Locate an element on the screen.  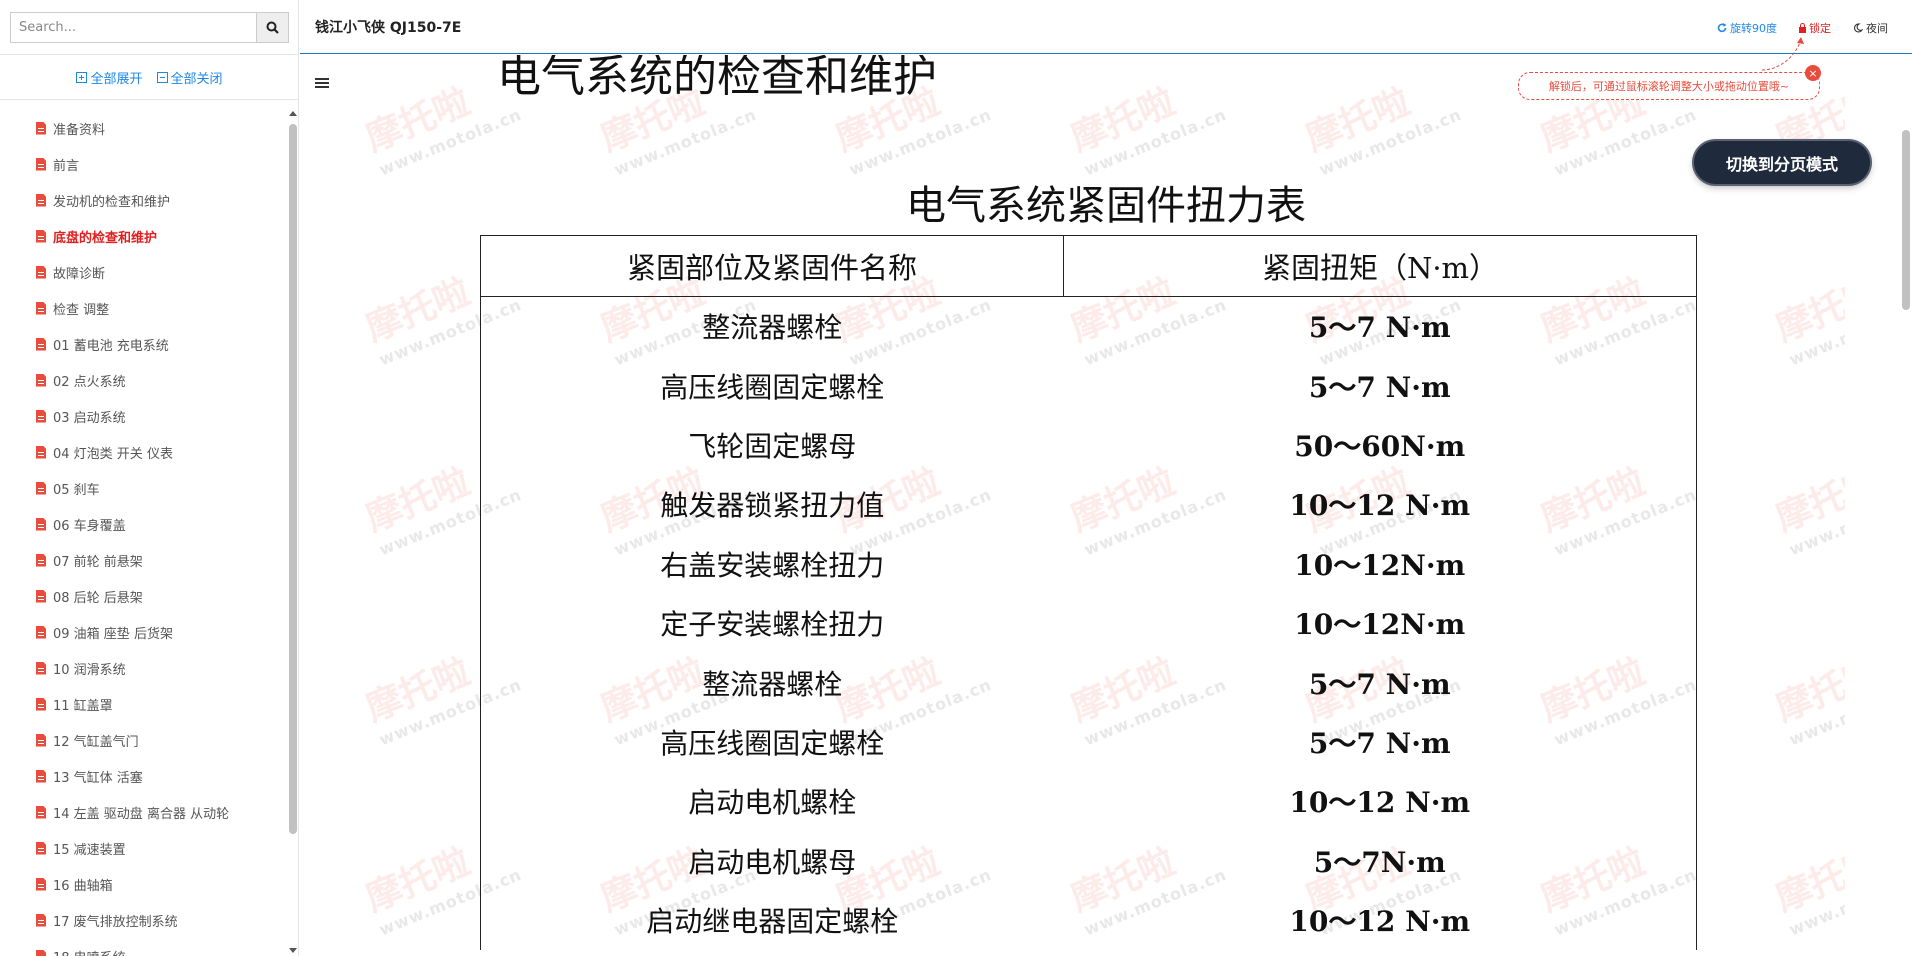
toc-item: 15 减速装置 is located at coordinates (143, 848).